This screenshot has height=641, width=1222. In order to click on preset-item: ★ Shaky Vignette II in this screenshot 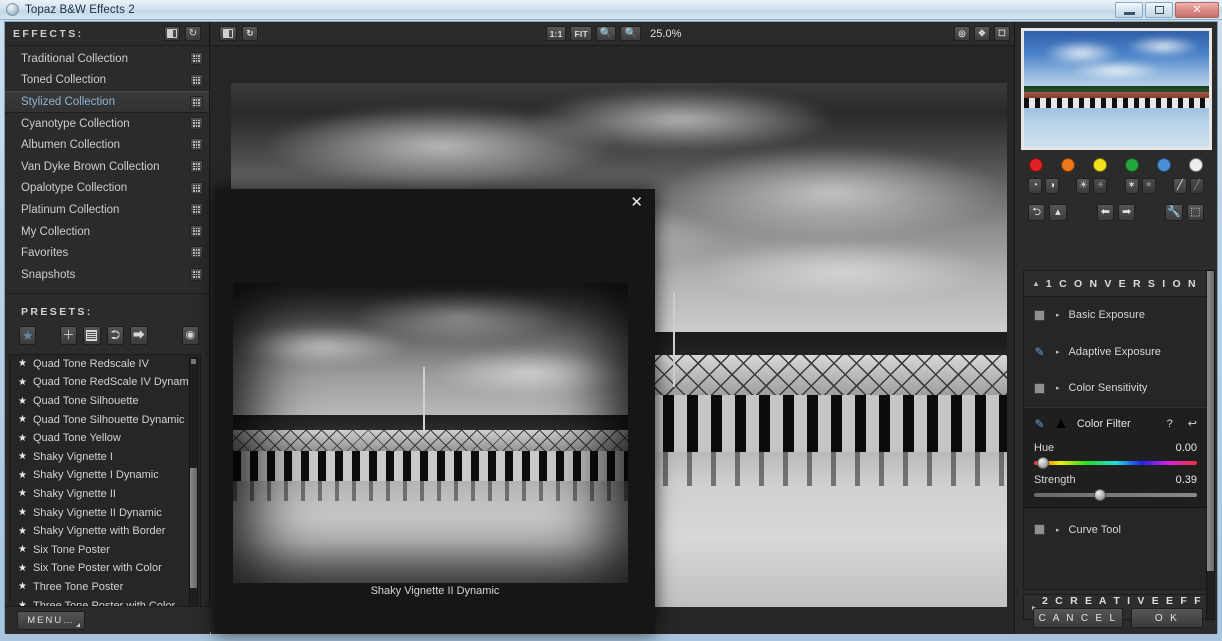, I will do `click(105, 494)`.